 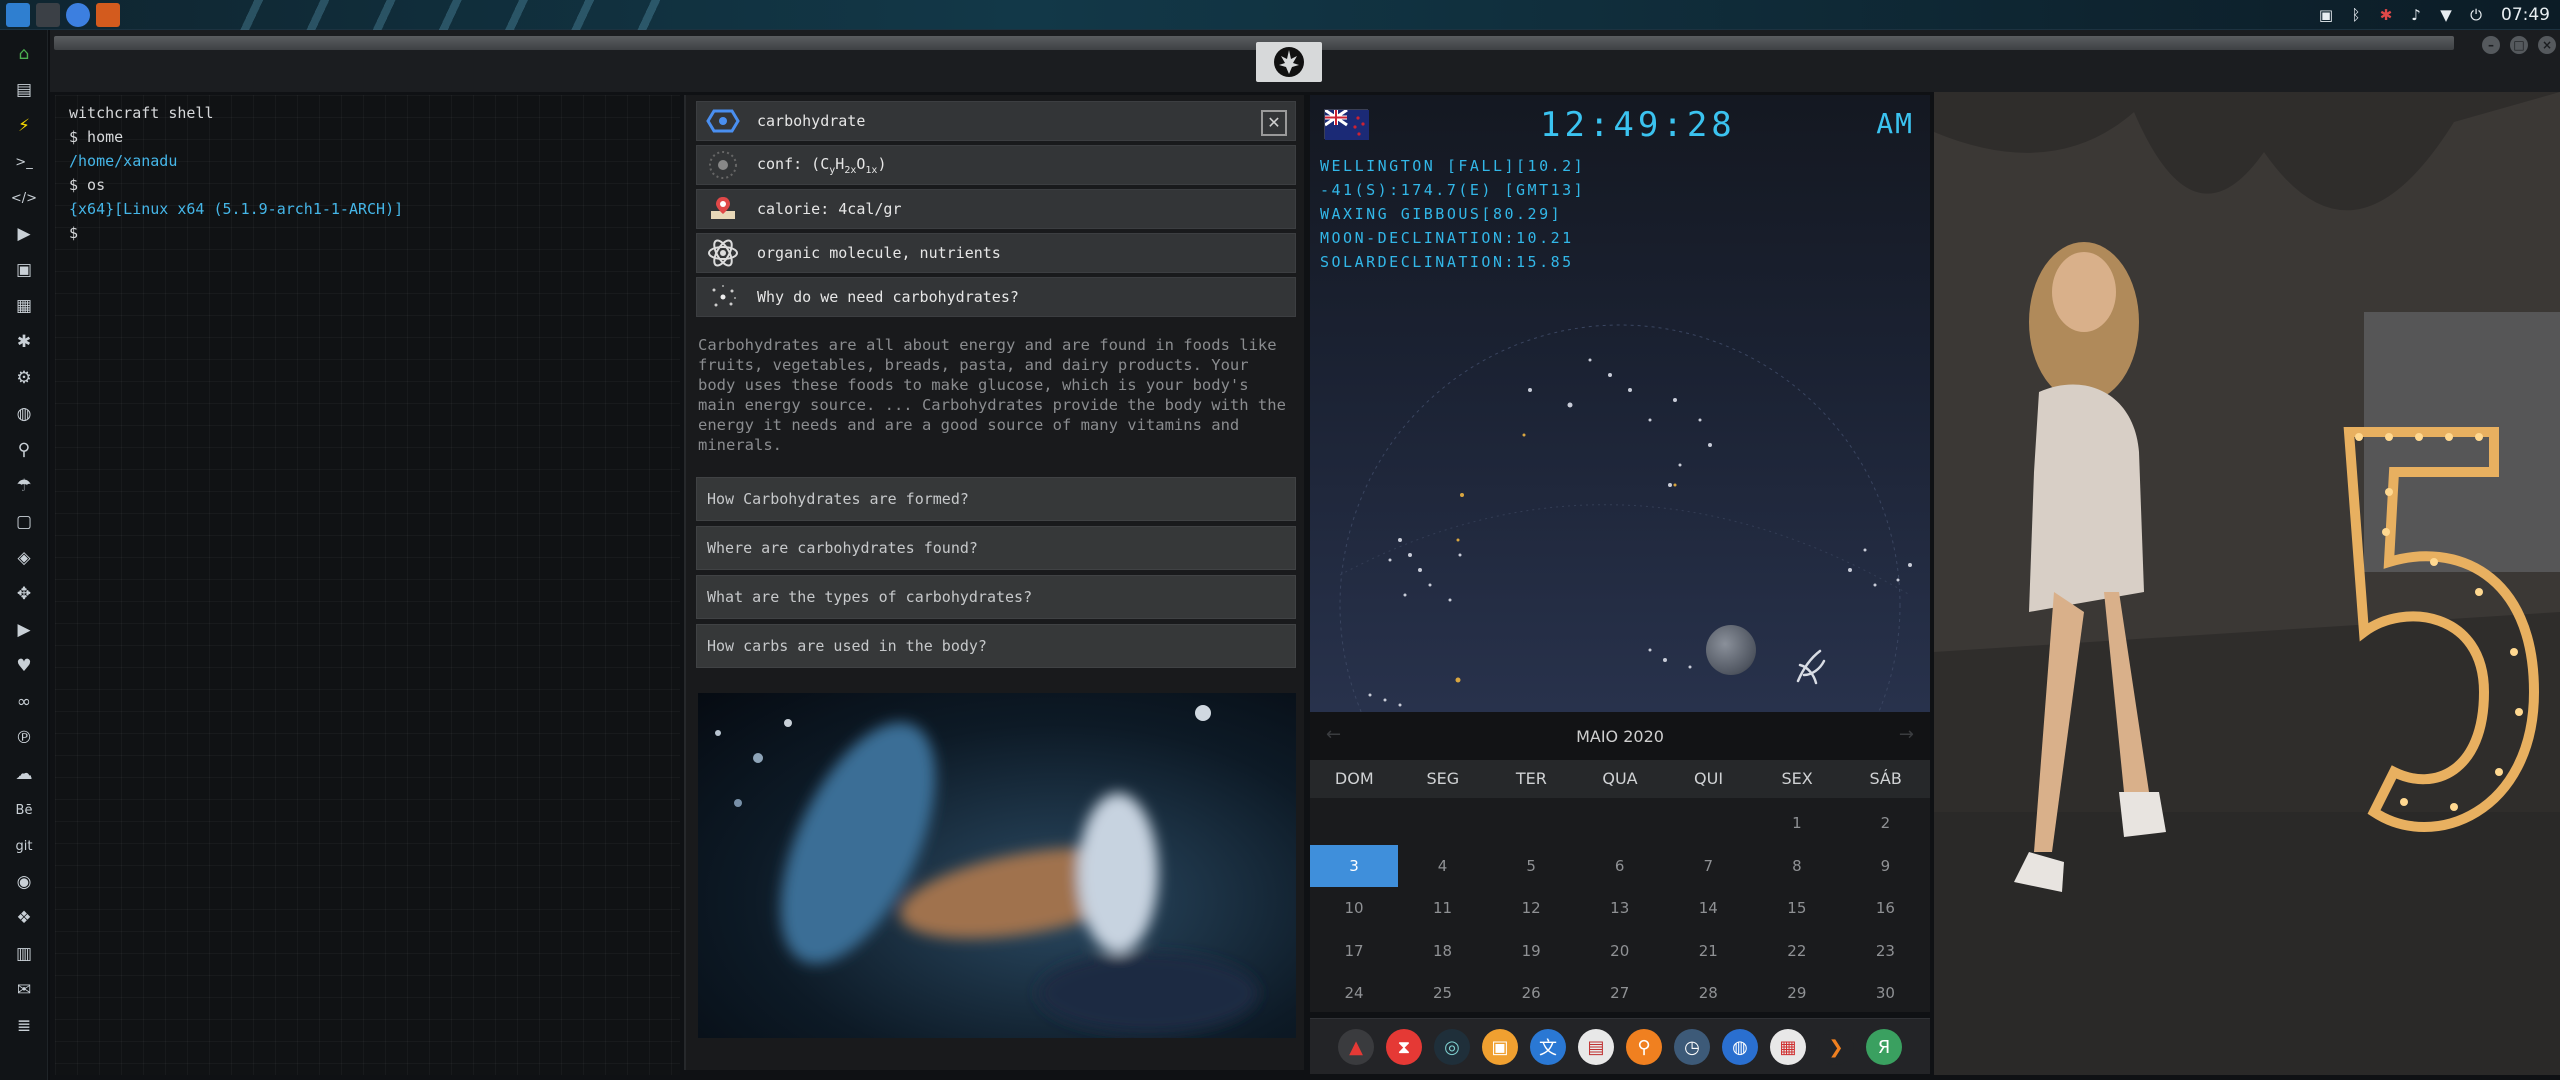 What do you see at coordinates (24, 126) in the screenshot?
I see `lightning-icon: ⚡` at bounding box center [24, 126].